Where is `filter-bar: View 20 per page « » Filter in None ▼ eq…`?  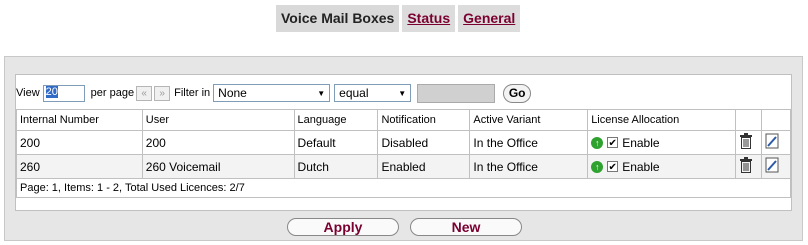
filter-bar: View 20 per page « » Filter in None ▼ eq… is located at coordinates (274, 93).